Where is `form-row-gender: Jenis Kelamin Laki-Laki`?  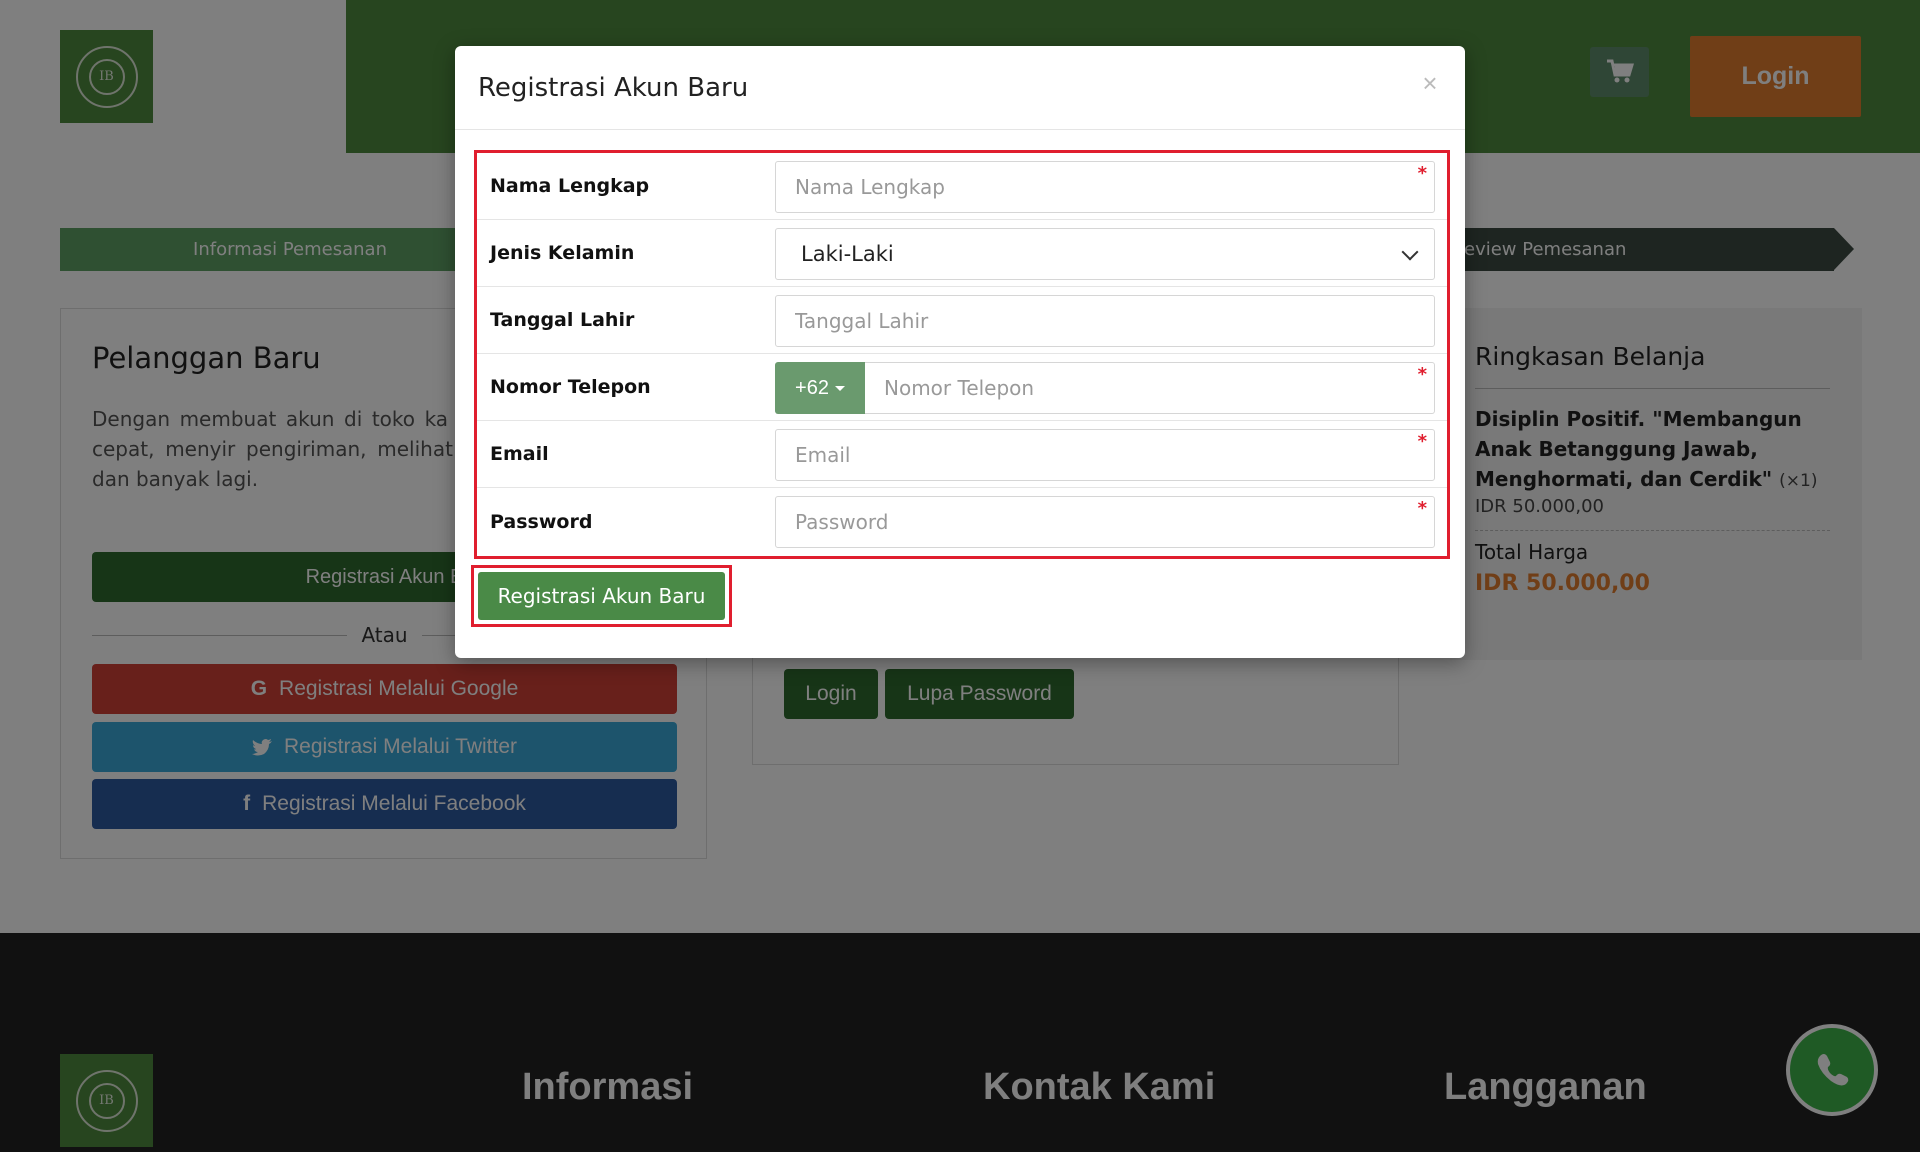
form-row-gender: Jenis Kelamin Laki-Laki is located at coordinates (962, 253).